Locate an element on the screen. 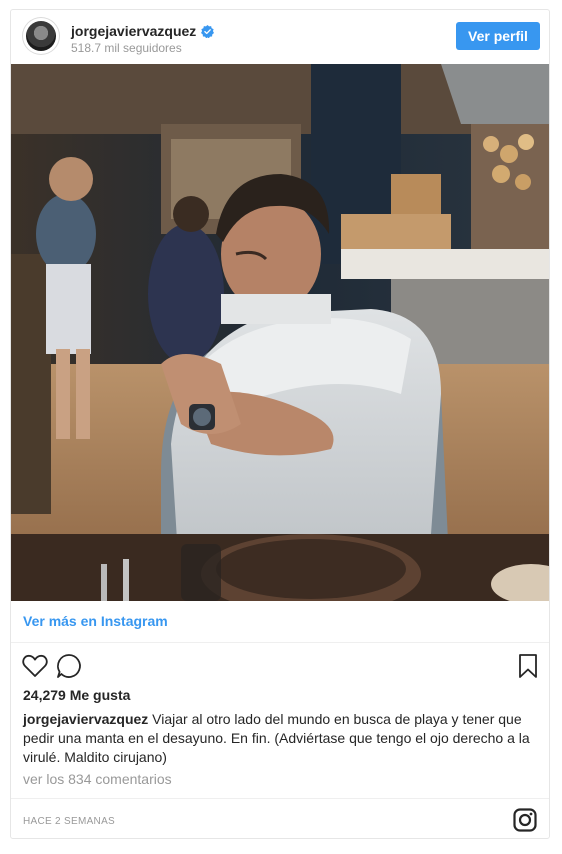 The width and height of the screenshot is (562, 854). avatar-image is located at coordinates (41, 36).